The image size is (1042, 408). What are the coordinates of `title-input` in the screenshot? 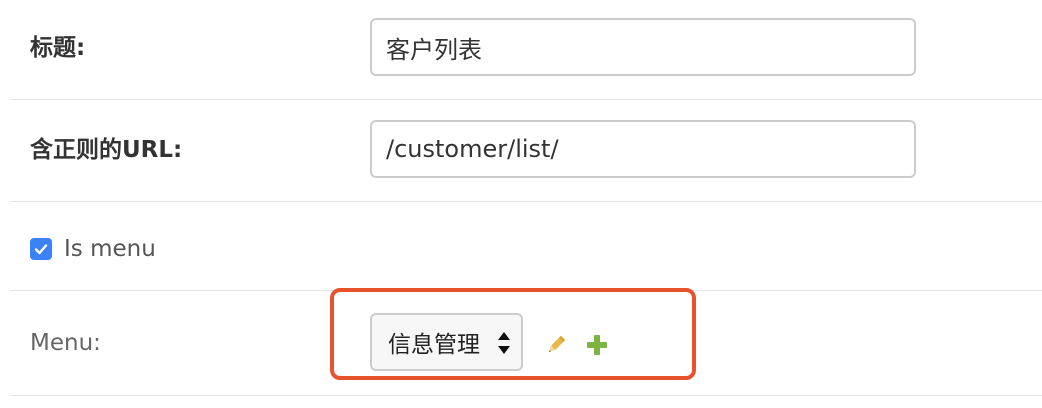 It's located at (643, 47).